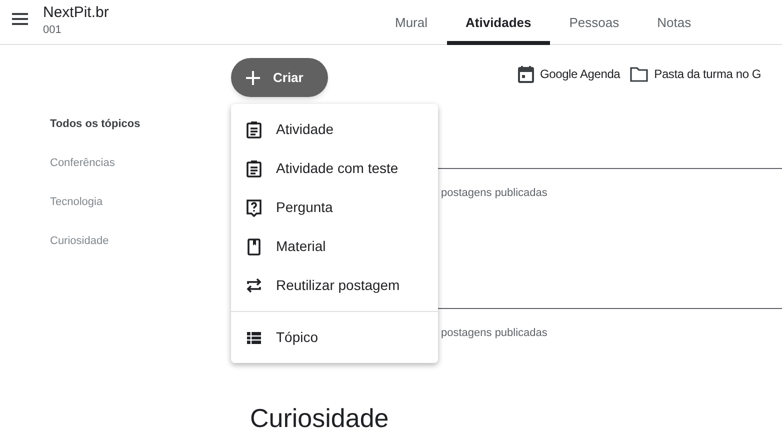  What do you see at coordinates (76, 30) in the screenshot?
I see `class-section: 001` at bounding box center [76, 30].